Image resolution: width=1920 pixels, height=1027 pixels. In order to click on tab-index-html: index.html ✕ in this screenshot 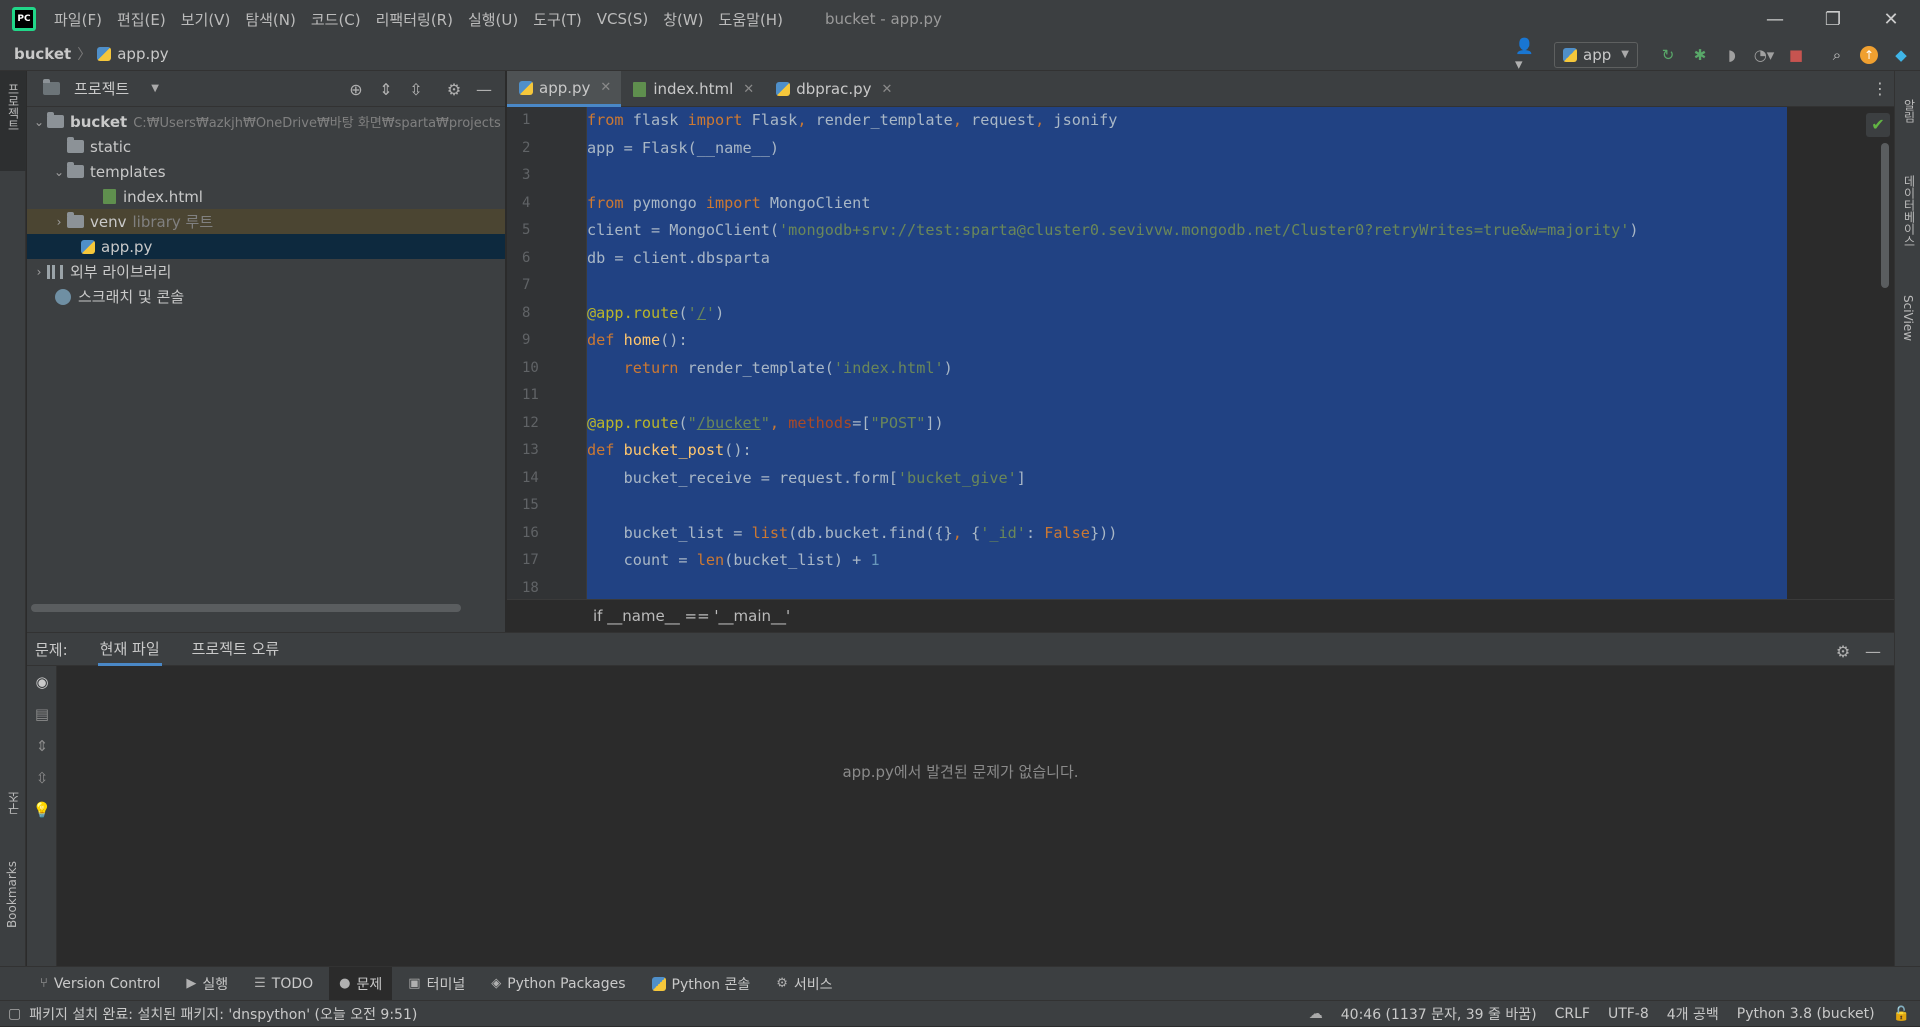, I will do `click(692, 89)`.